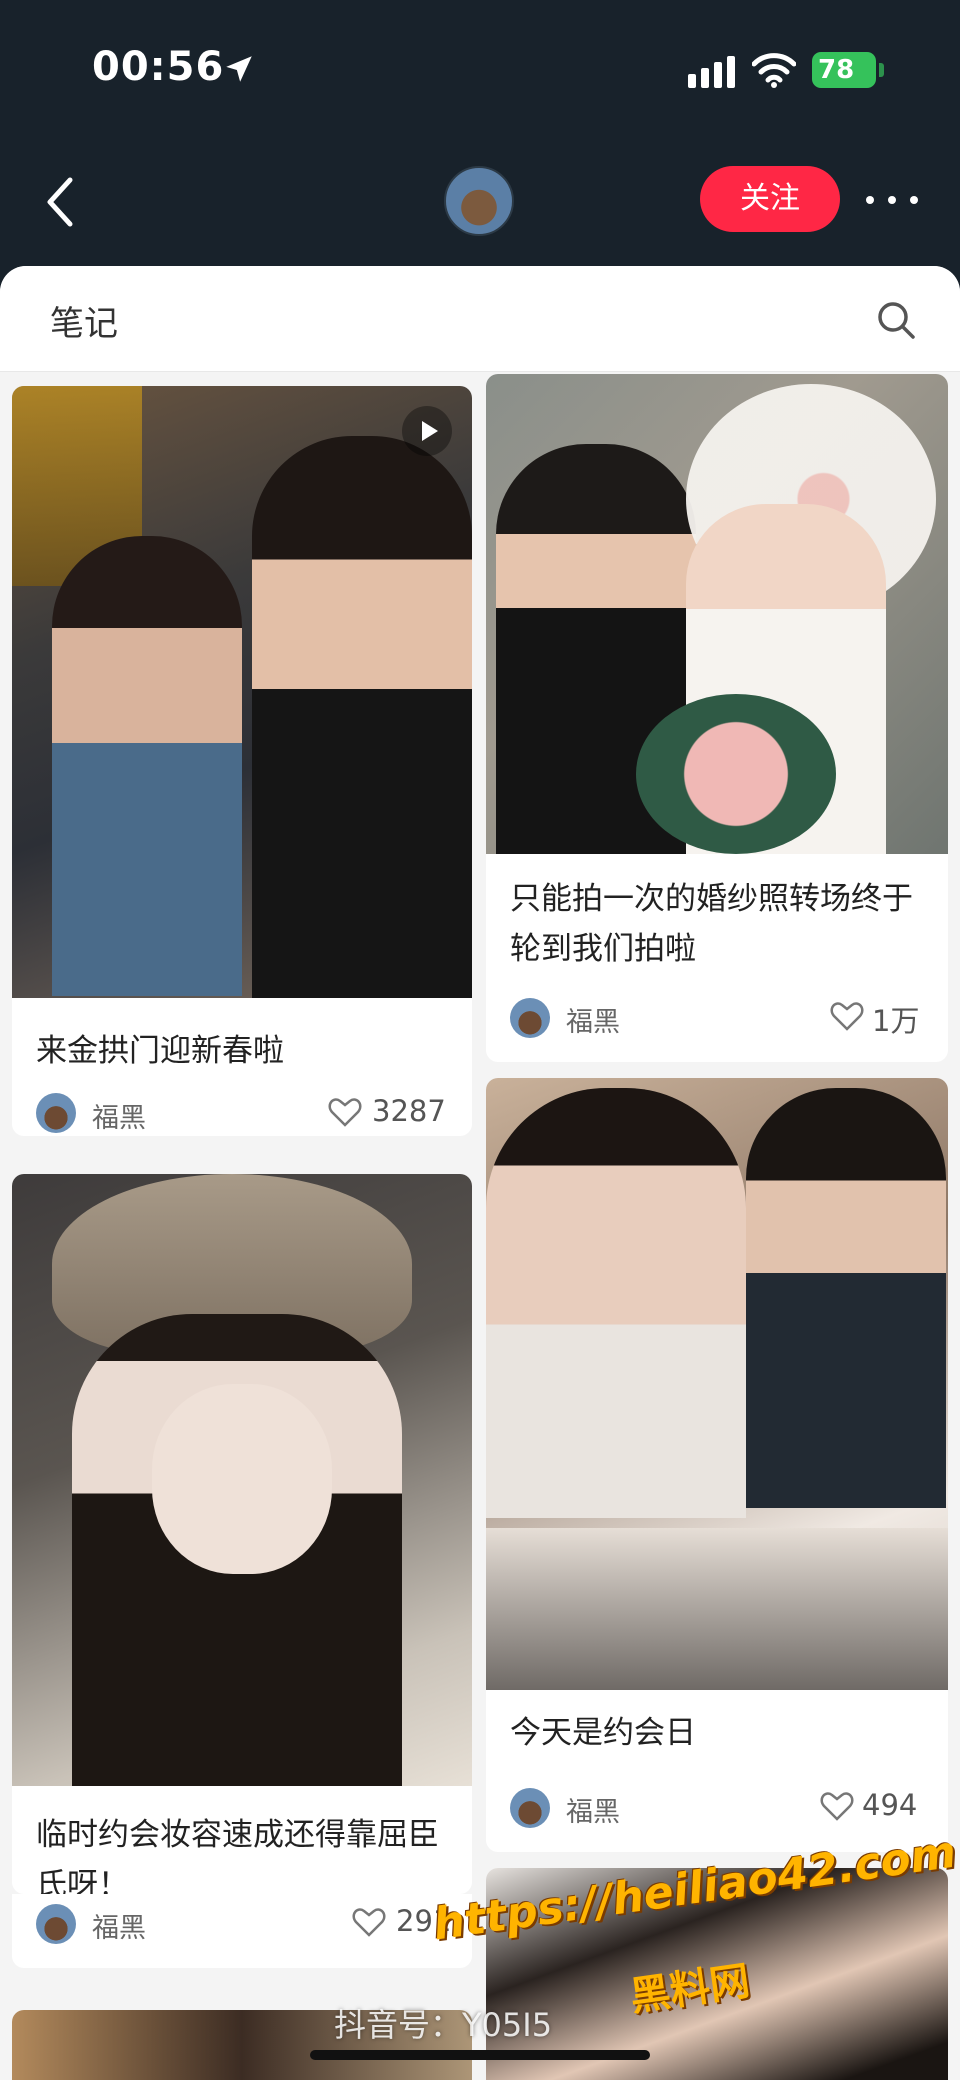 The image size is (960, 2080). I want to click on like-count: 494, so click(890, 1805).